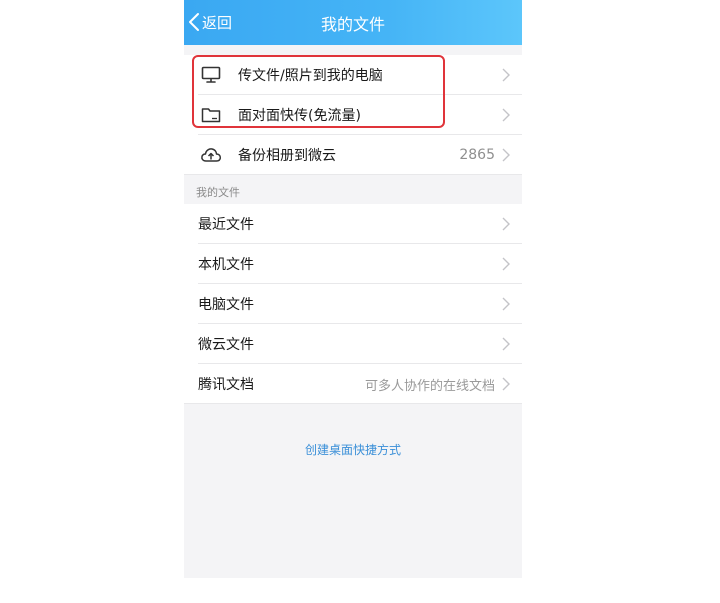 Image resolution: width=720 pixels, height=603 pixels. Describe the element at coordinates (429, 386) in the screenshot. I see `tencent-docs-hint: 可多人协作的在线文档` at that location.